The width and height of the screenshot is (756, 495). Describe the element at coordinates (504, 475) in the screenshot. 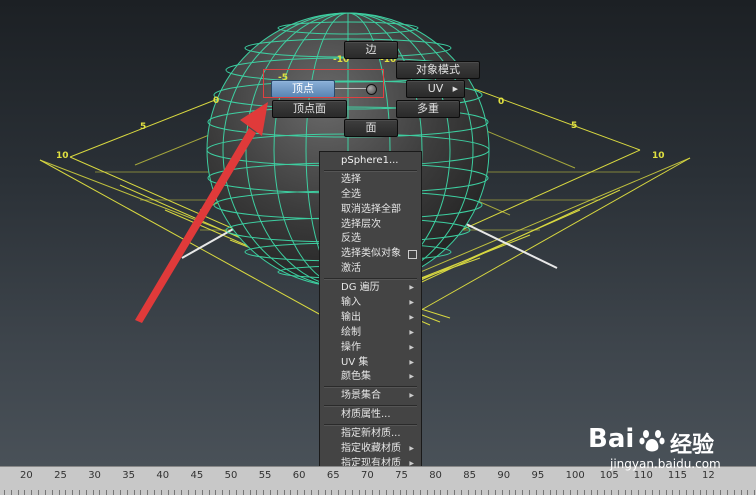

I see `timeline-frame-label: 90` at that location.